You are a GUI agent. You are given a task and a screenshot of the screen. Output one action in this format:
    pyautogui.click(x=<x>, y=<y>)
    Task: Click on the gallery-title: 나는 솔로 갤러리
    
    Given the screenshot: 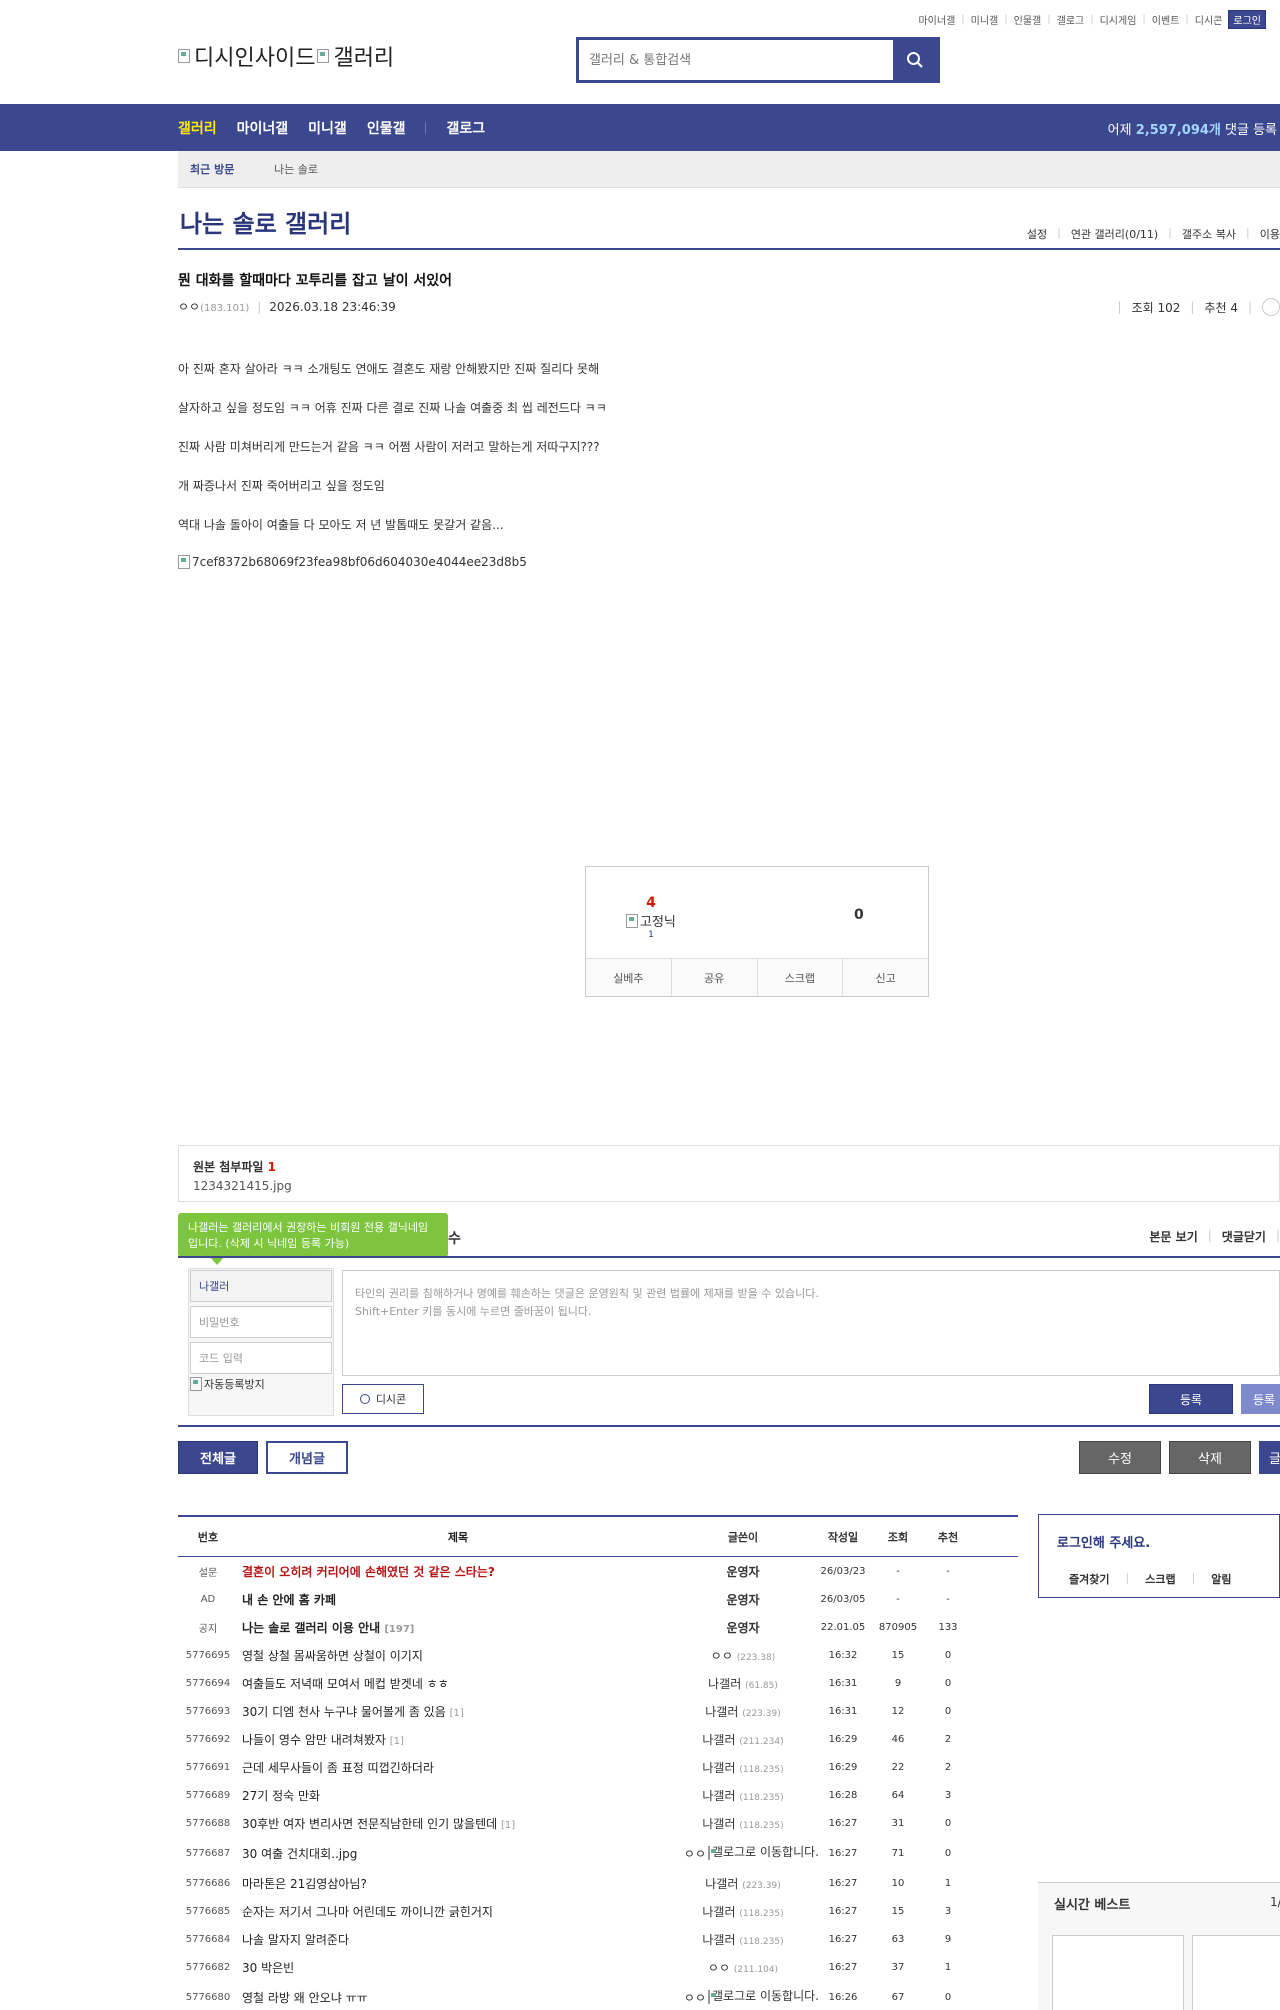 What is the action you would take?
    pyautogui.click(x=265, y=221)
    